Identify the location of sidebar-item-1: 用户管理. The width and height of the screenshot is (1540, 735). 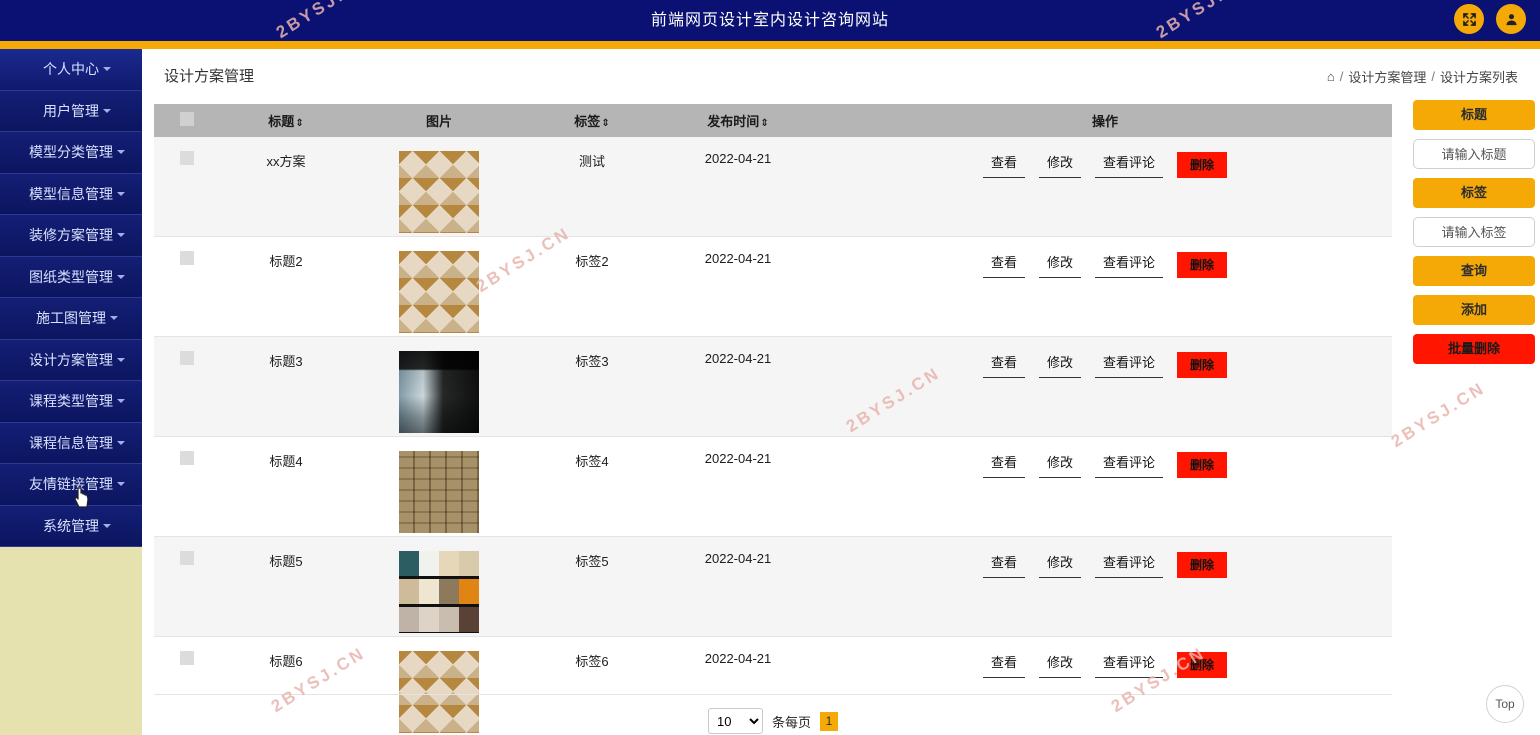
(71, 111).